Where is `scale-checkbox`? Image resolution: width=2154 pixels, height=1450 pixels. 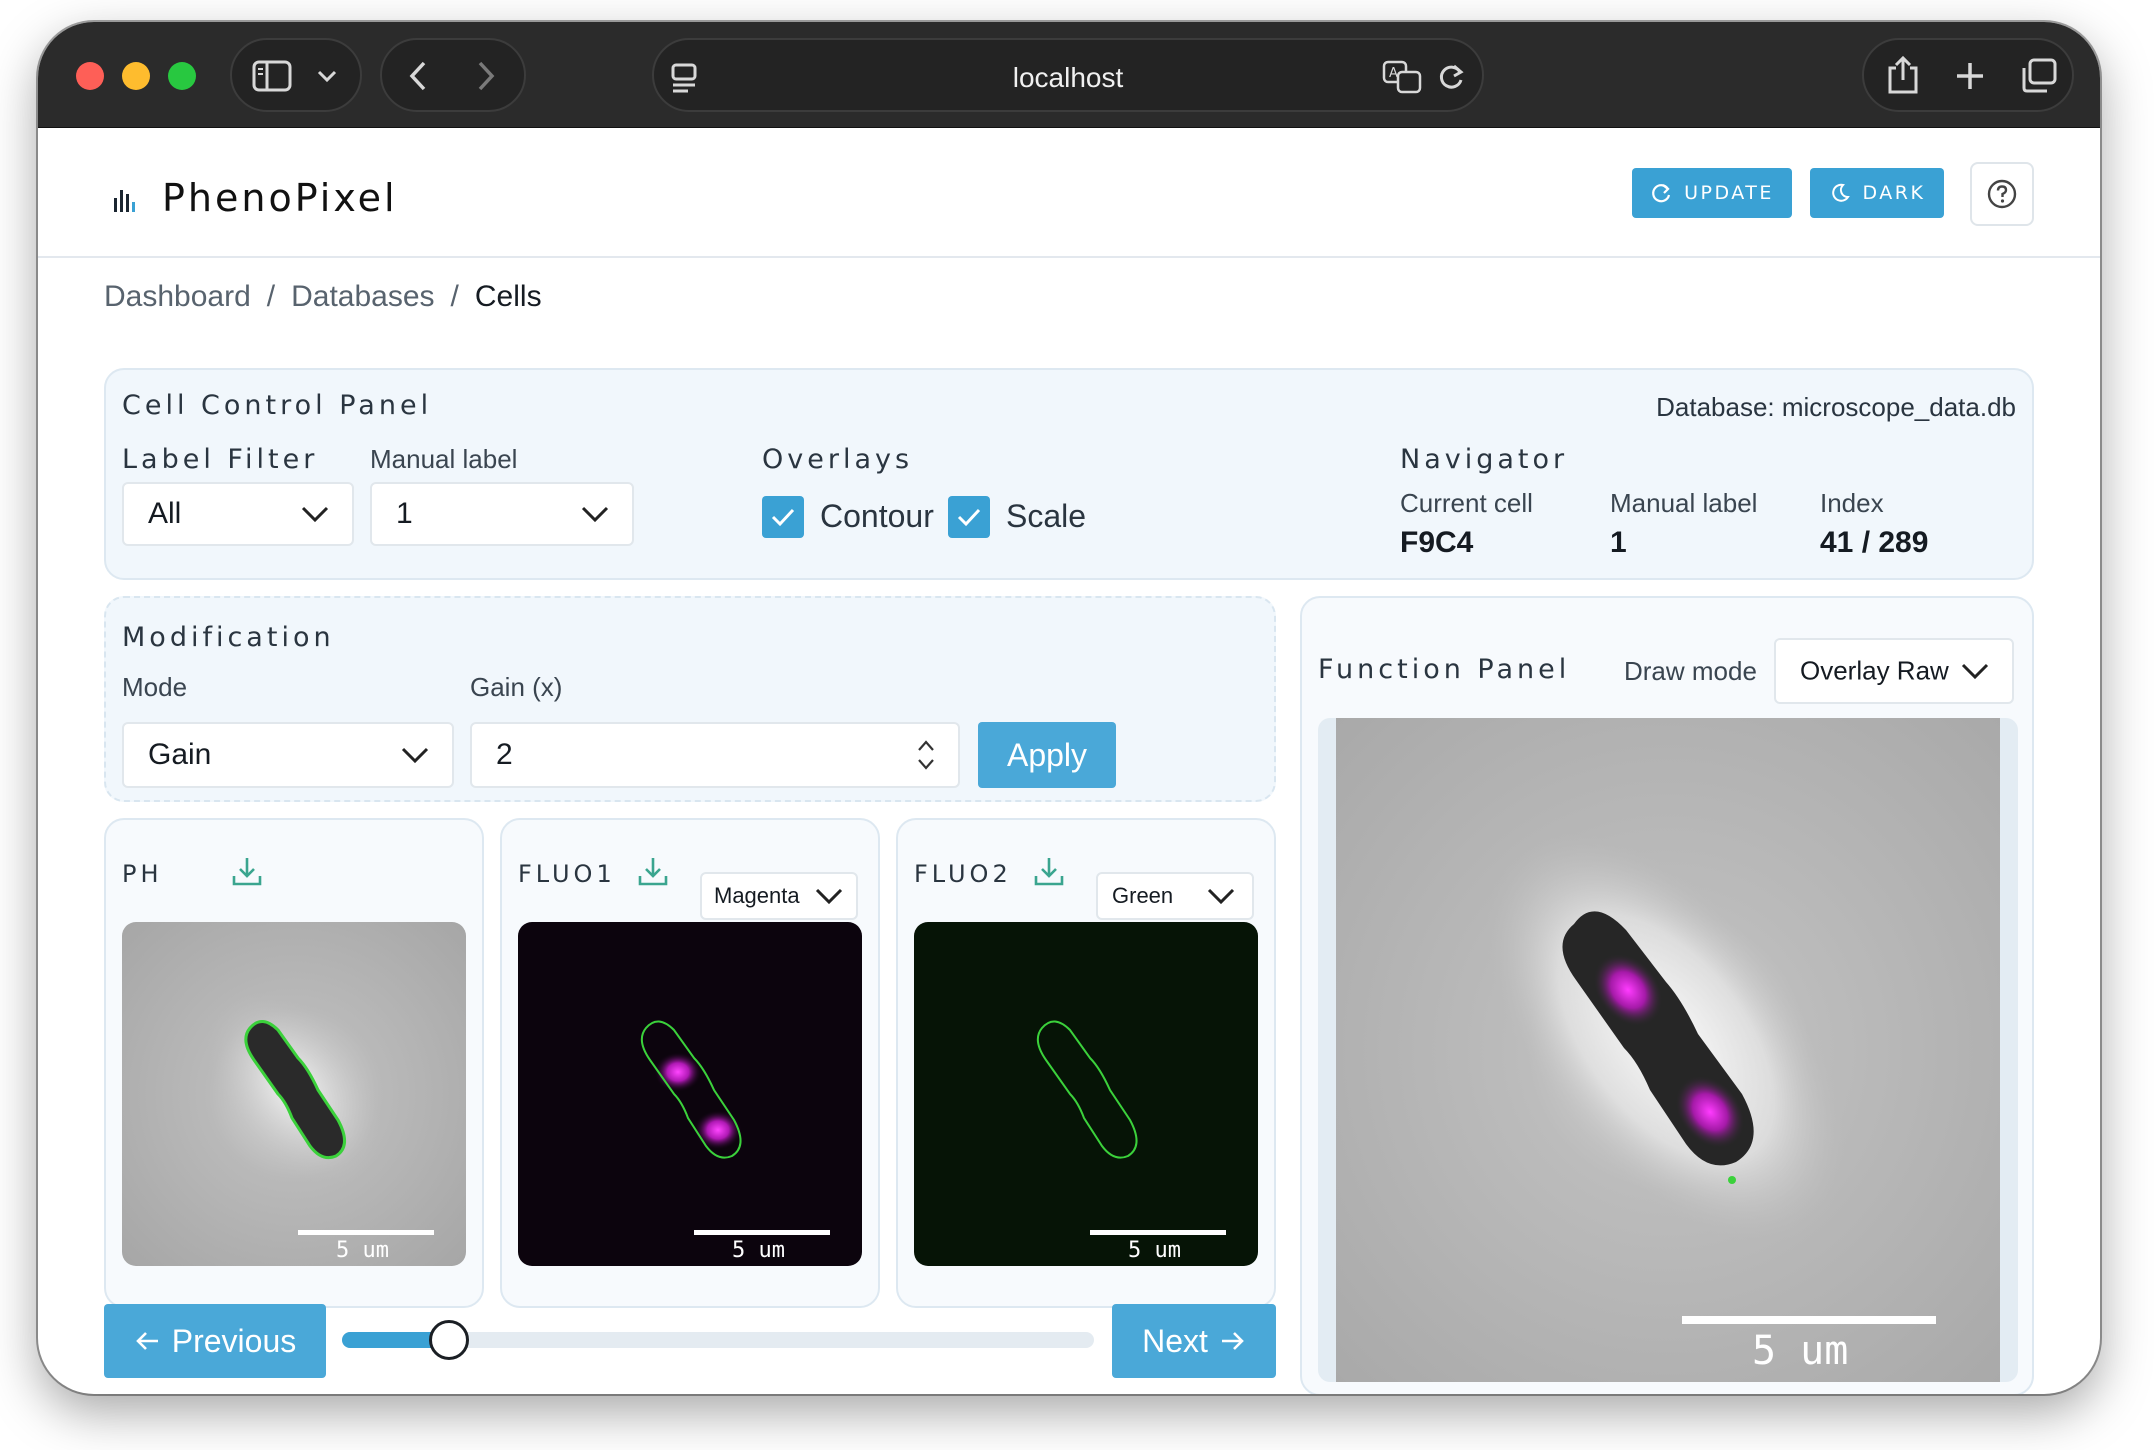 scale-checkbox is located at coordinates (969, 517).